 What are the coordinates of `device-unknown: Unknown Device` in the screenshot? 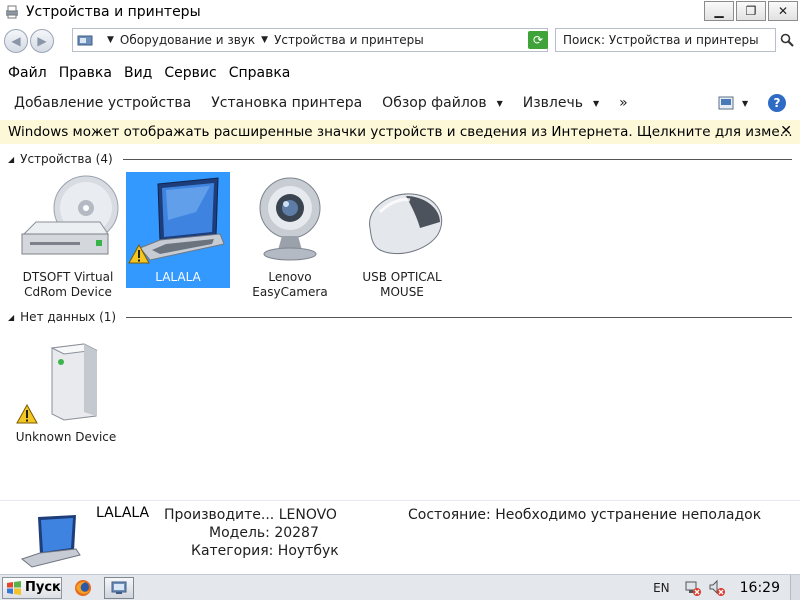 It's located at (66, 388).